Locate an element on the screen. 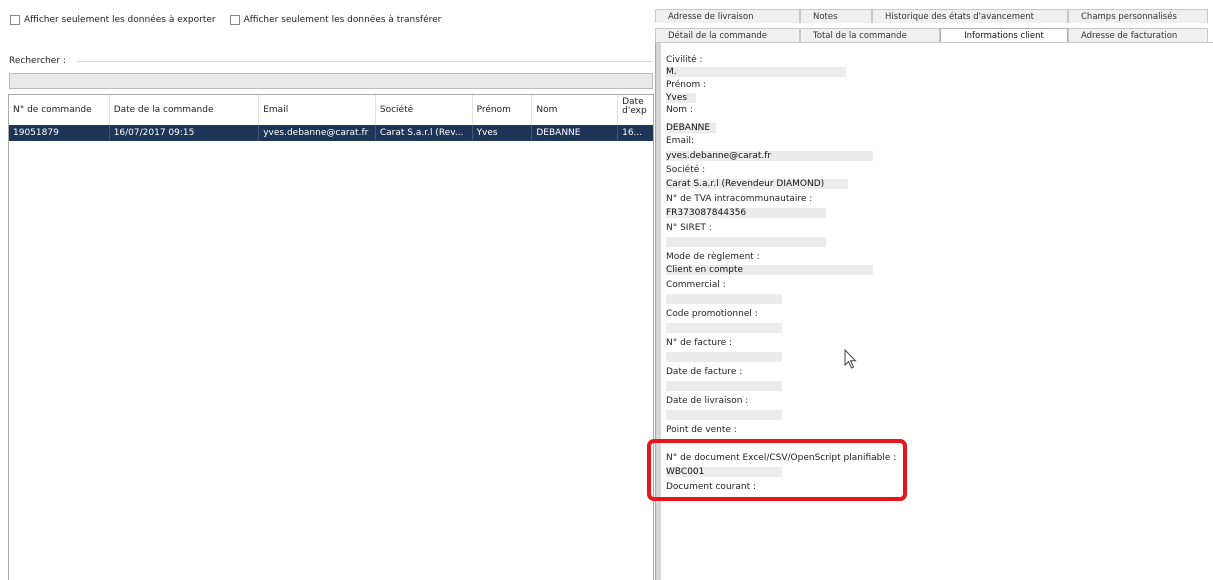 Image resolution: width=1213 pixels, height=580 pixels. invoice-date-label: Date de facture : is located at coordinates (704, 372).